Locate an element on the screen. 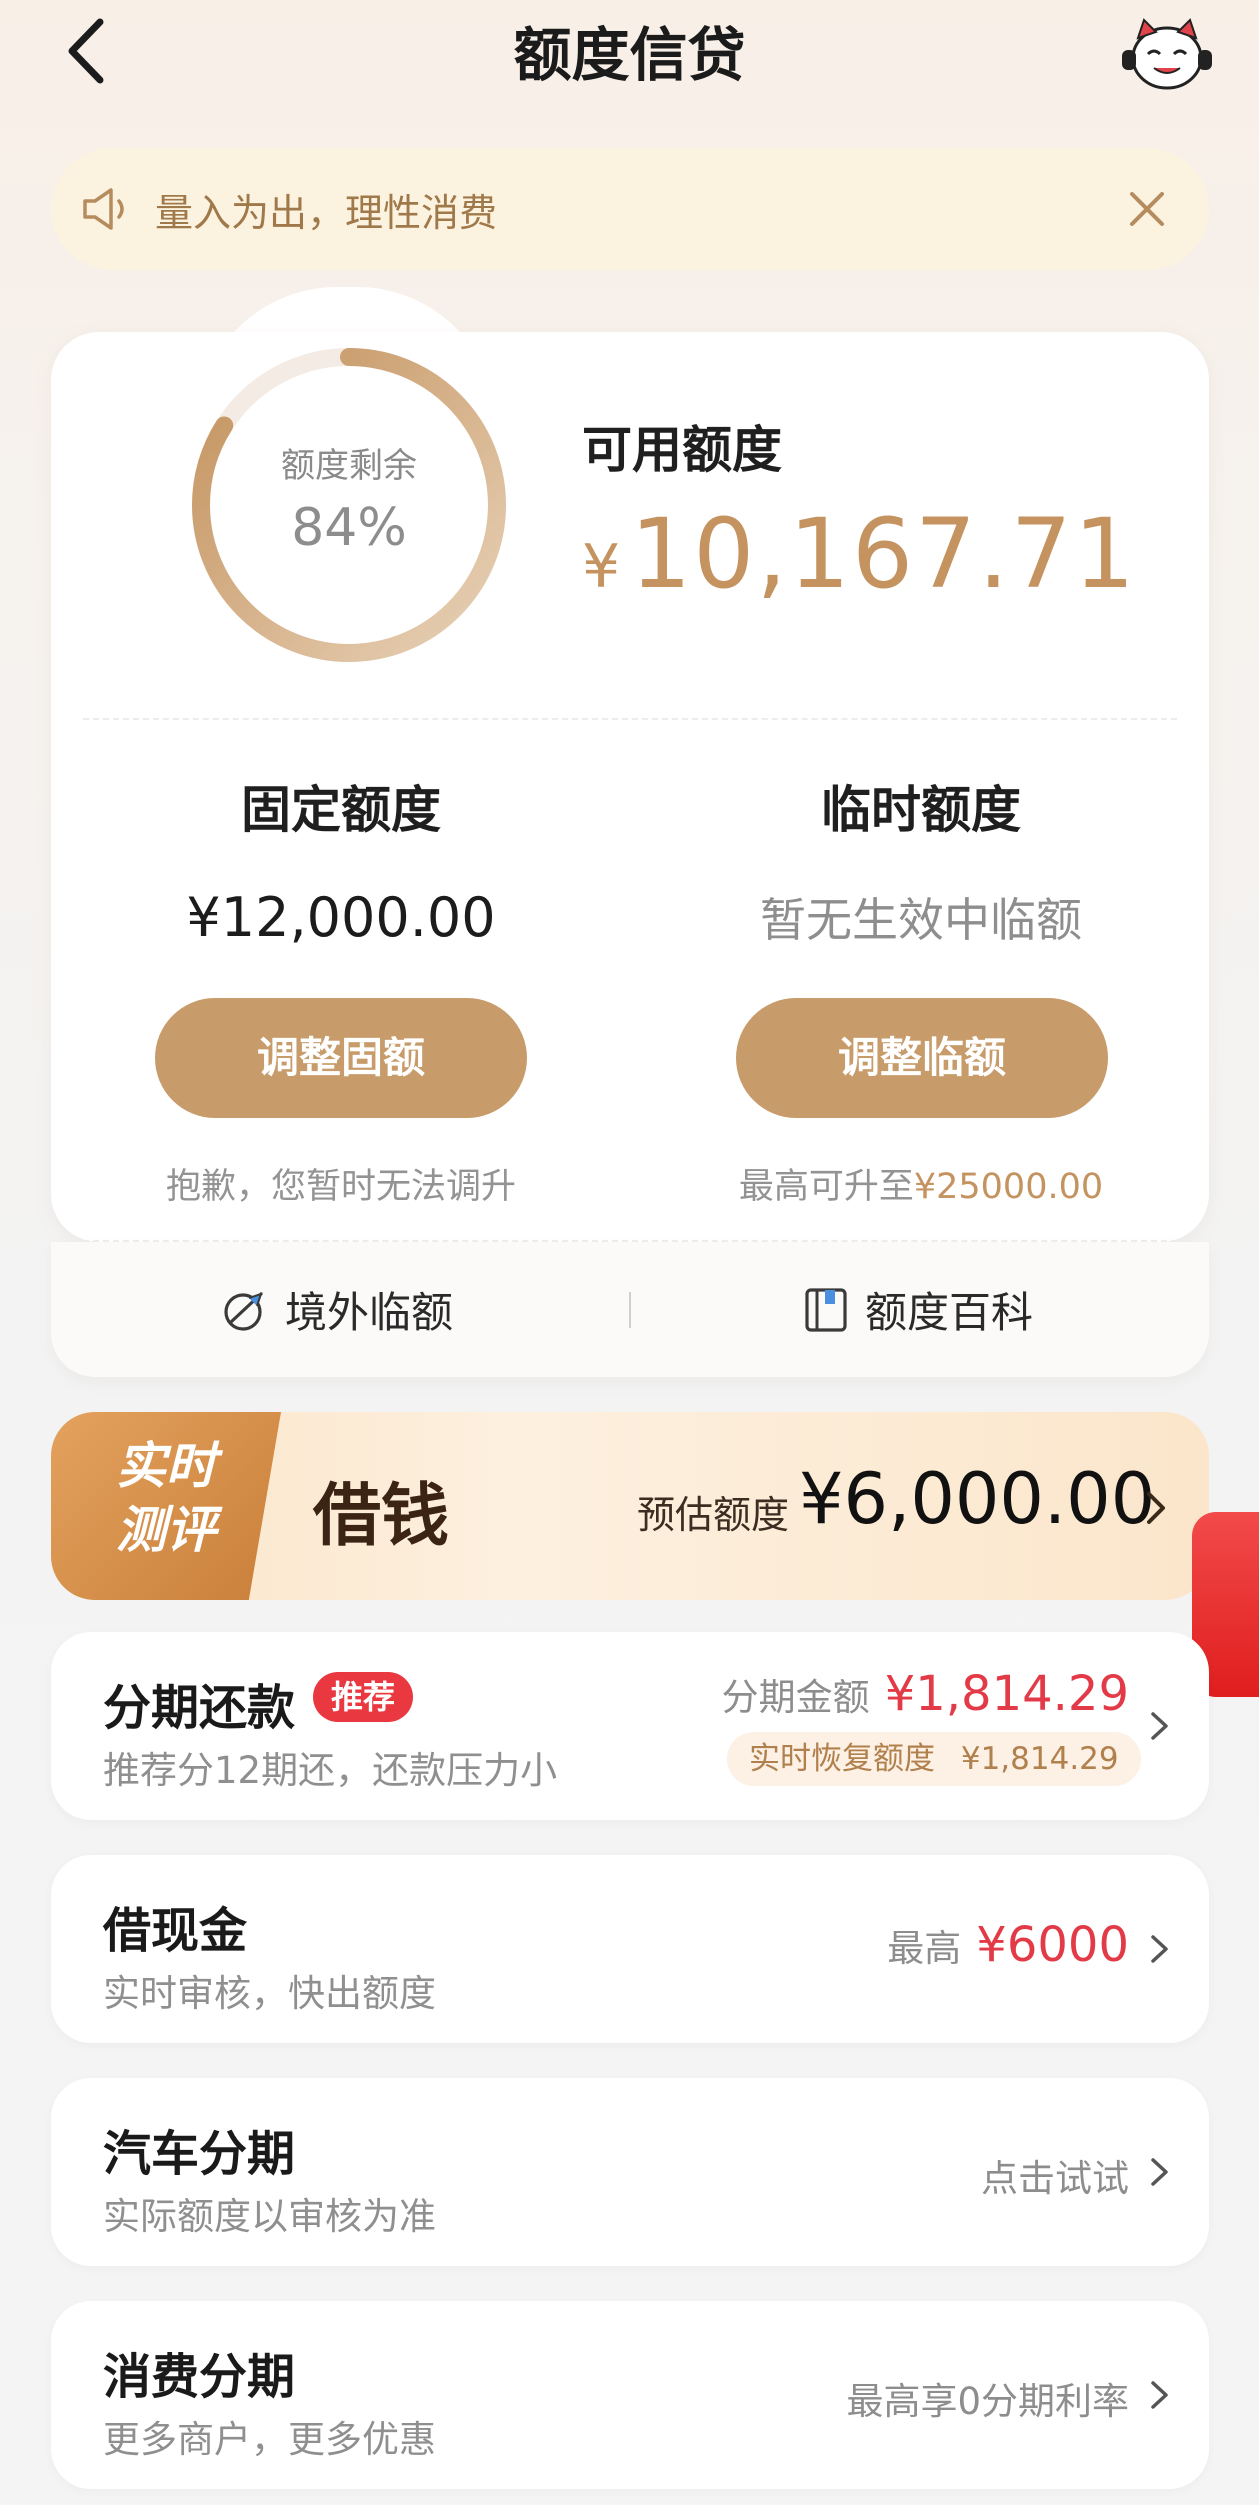 This screenshot has height=2505, width=1259. product-title: 分期还款 is located at coordinates (199, 1708).